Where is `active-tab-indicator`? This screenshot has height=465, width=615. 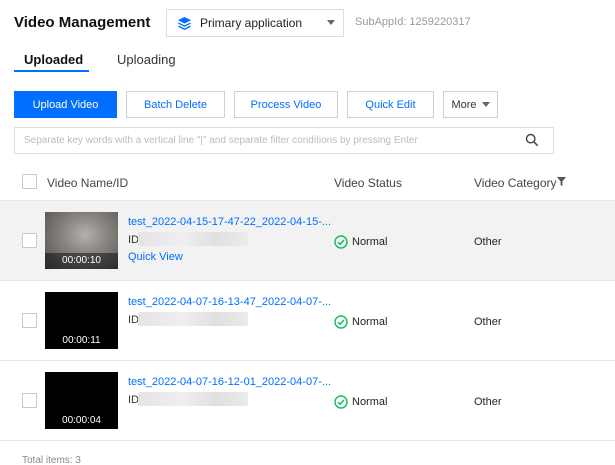 active-tab-indicator is located at coordinates (51, 71).